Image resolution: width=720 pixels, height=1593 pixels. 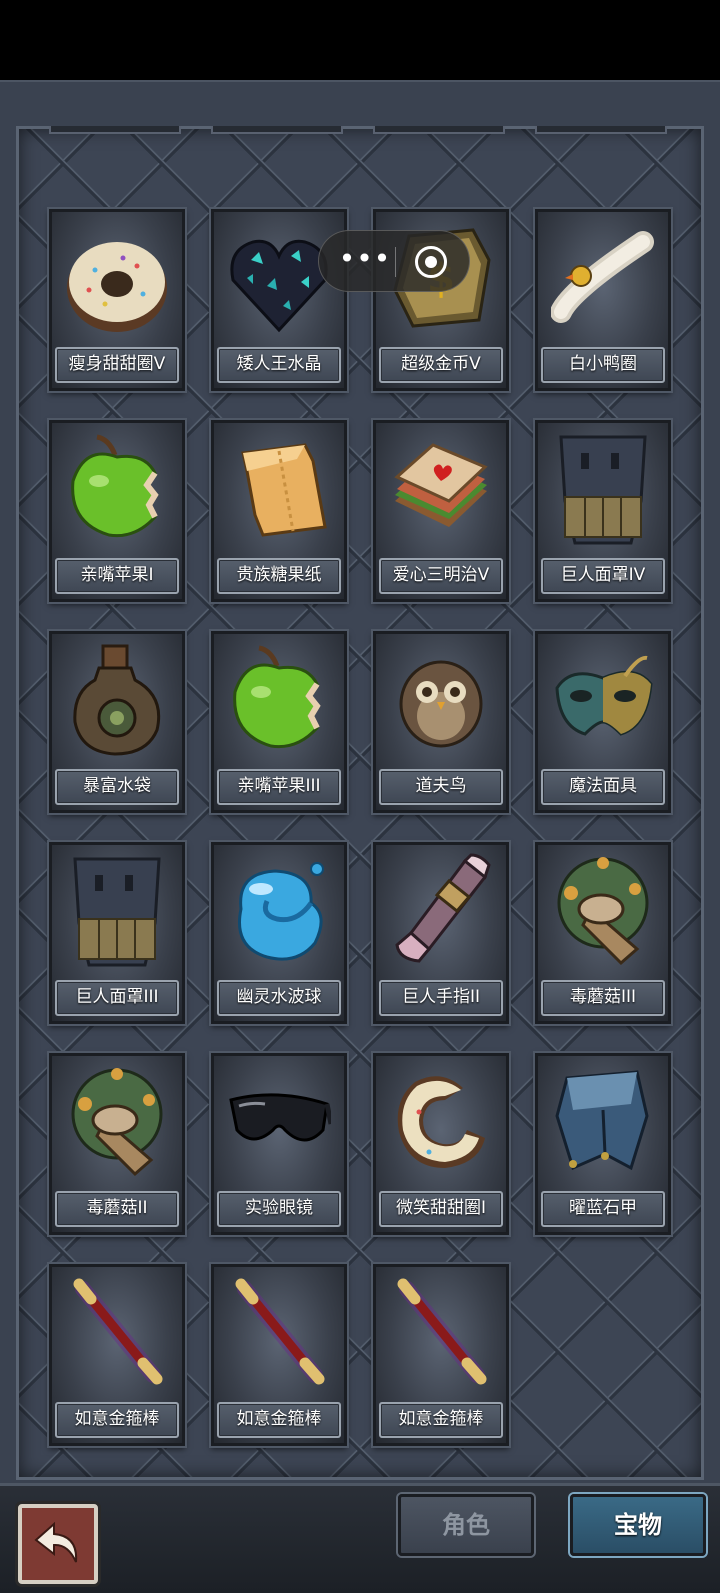 I want to click on item-name: 微笑甜甜圈I, so click(x=441, y=1209).